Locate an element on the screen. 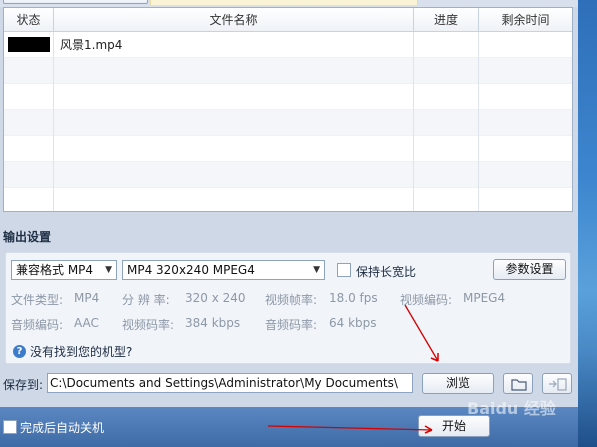 This screenshot has height=447, width=597. video-bitrate-label: 视频码率: is located at coordinates (148, 325).